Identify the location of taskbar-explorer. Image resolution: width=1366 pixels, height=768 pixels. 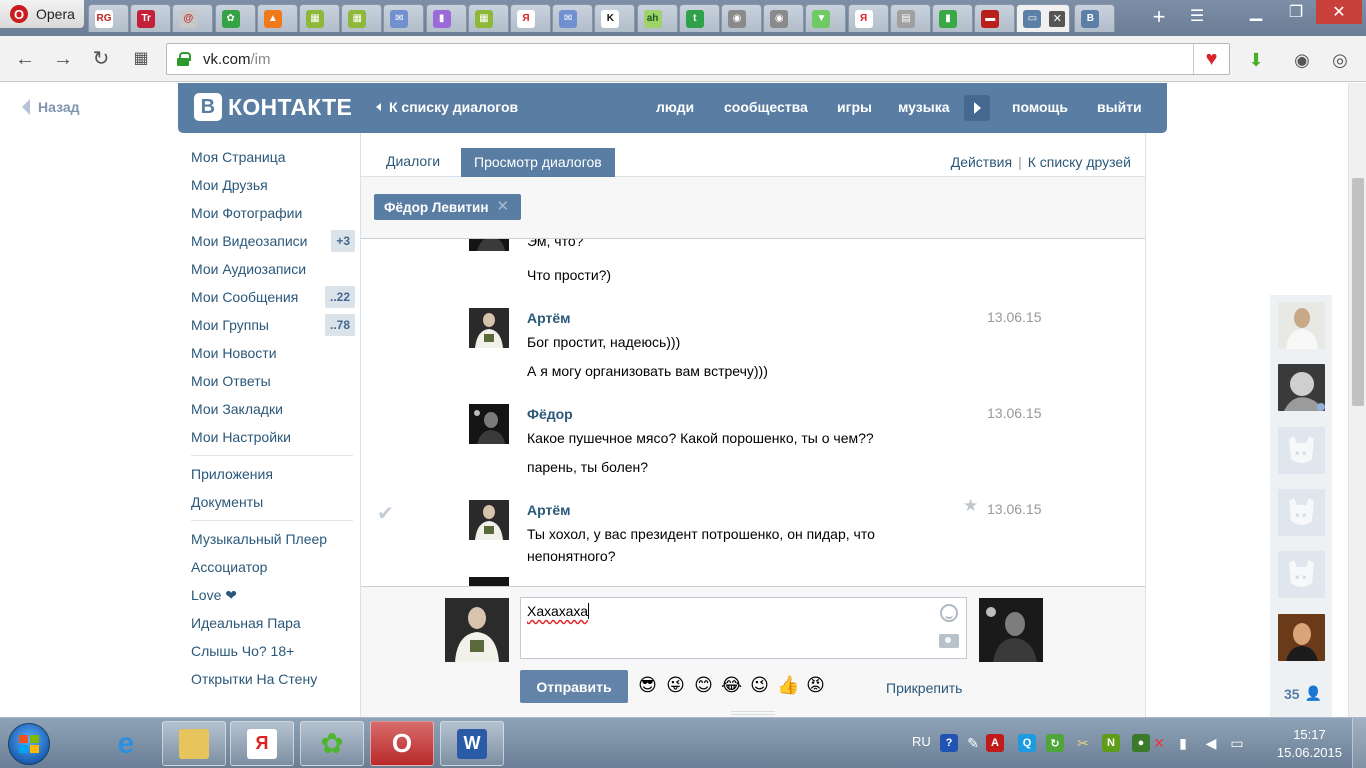
(194, 743).